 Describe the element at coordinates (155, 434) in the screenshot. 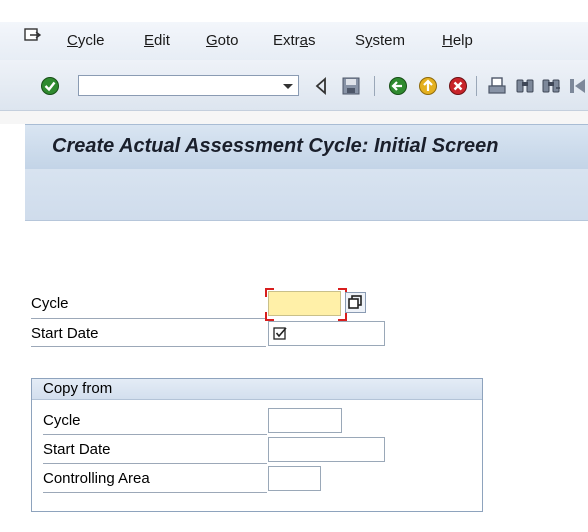

I see `copy-cycle-row-underline` at that location.